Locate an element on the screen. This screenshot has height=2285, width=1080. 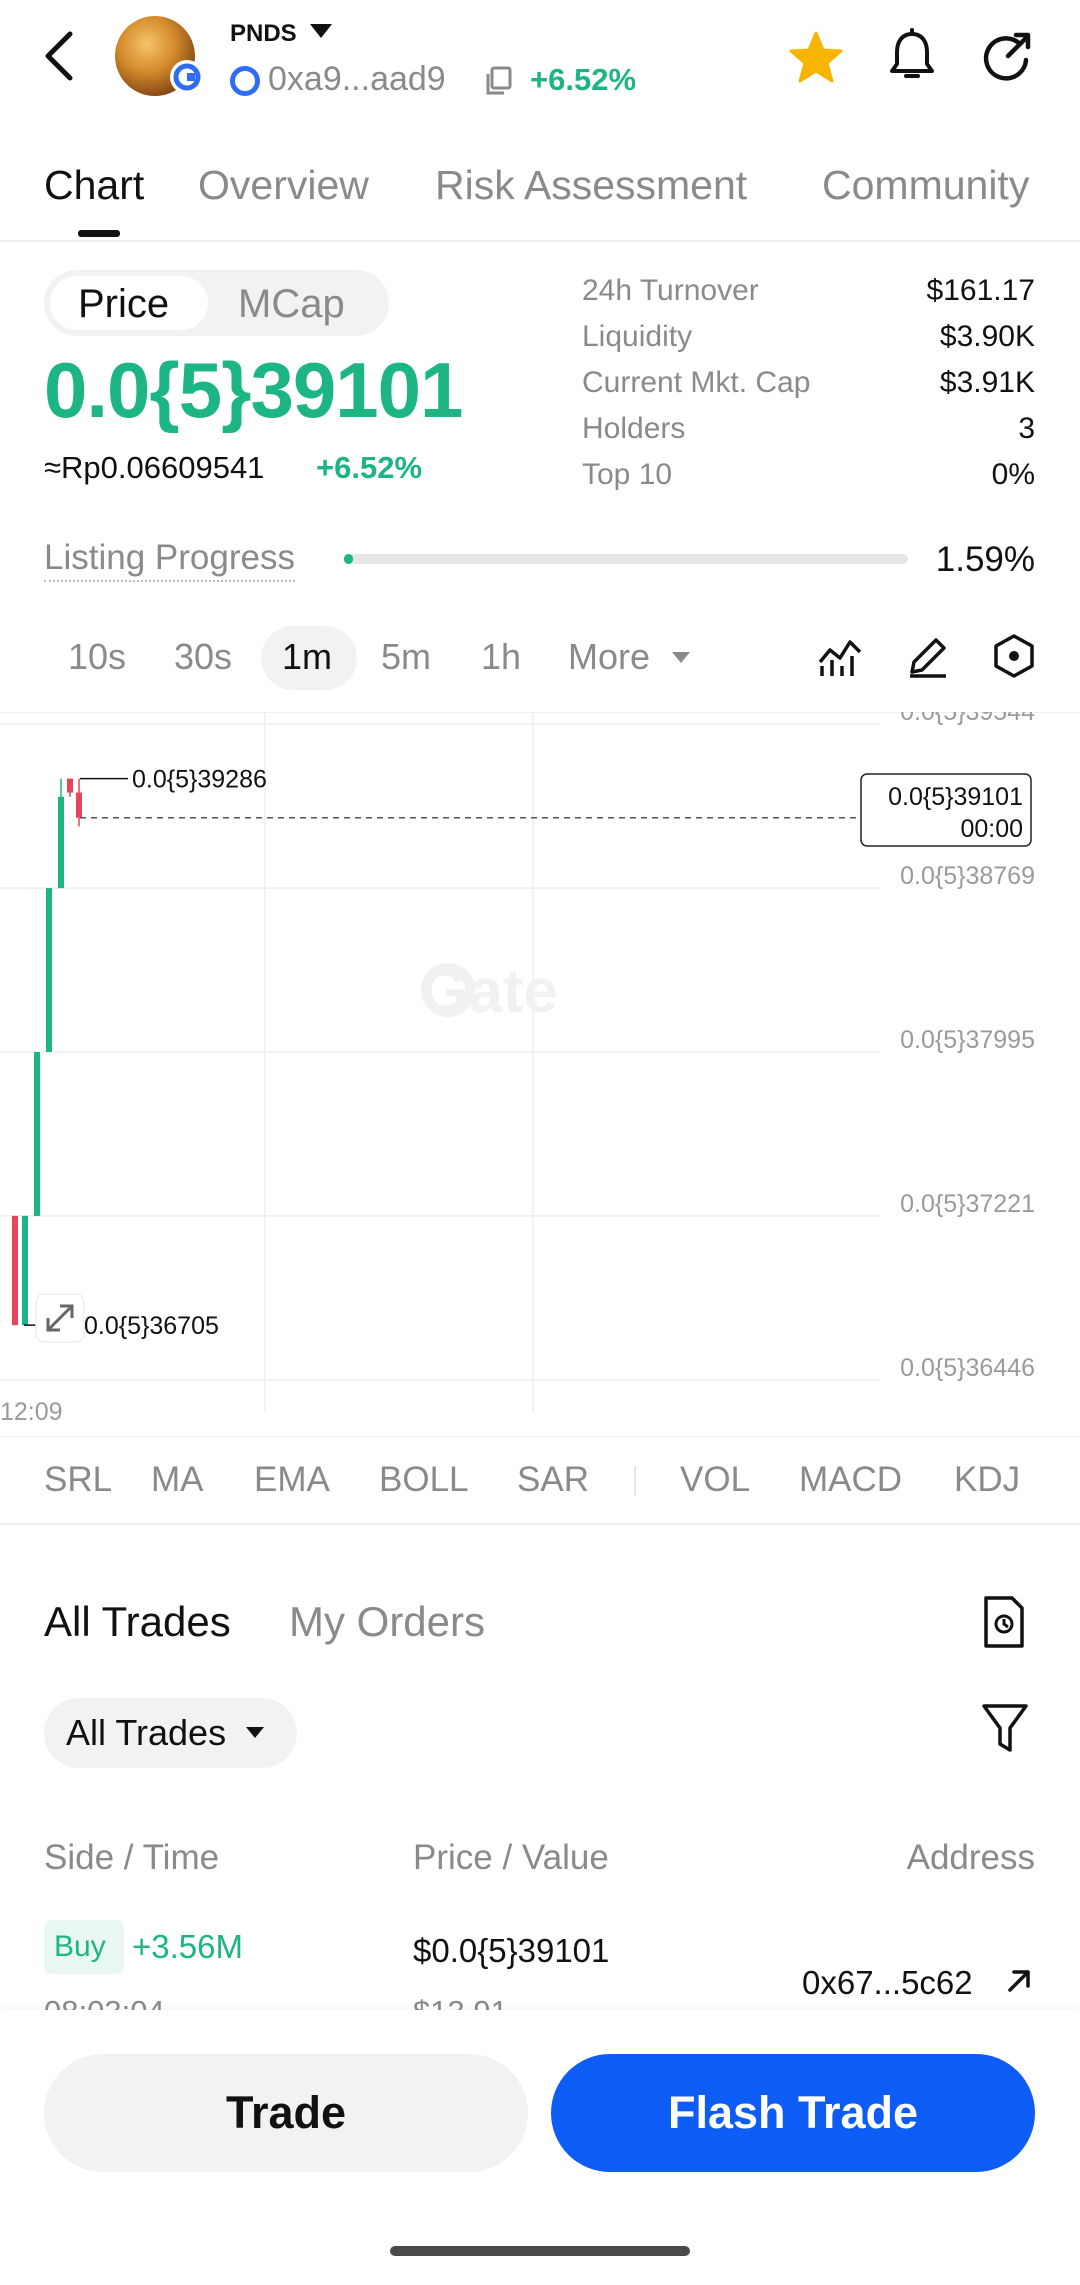
indicator-settings-icon is located at coordinates (840, 656).